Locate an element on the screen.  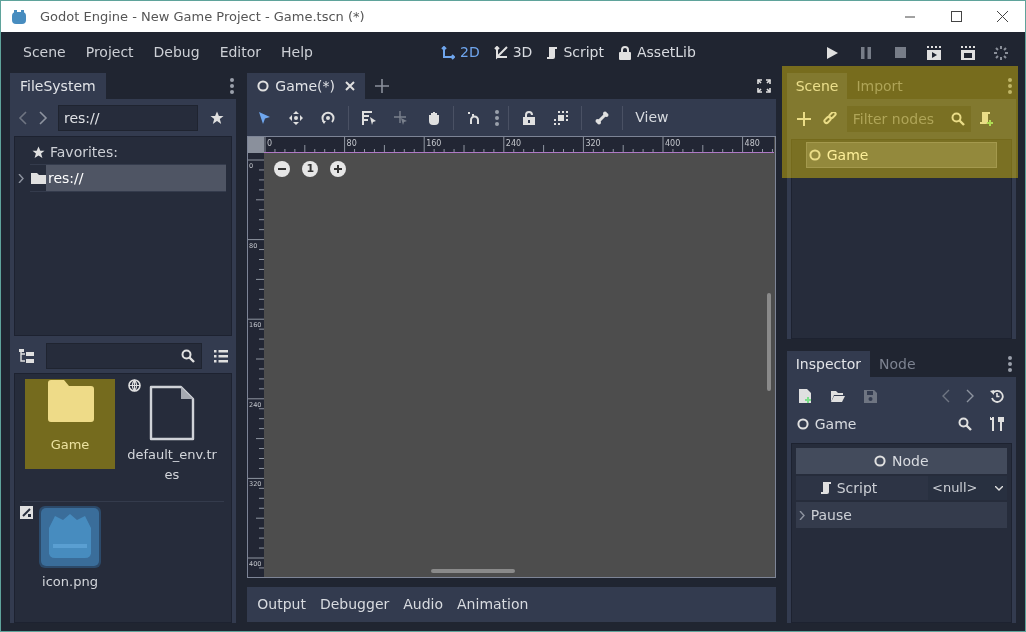
ruler-corner is located at coordinates (256, 145).